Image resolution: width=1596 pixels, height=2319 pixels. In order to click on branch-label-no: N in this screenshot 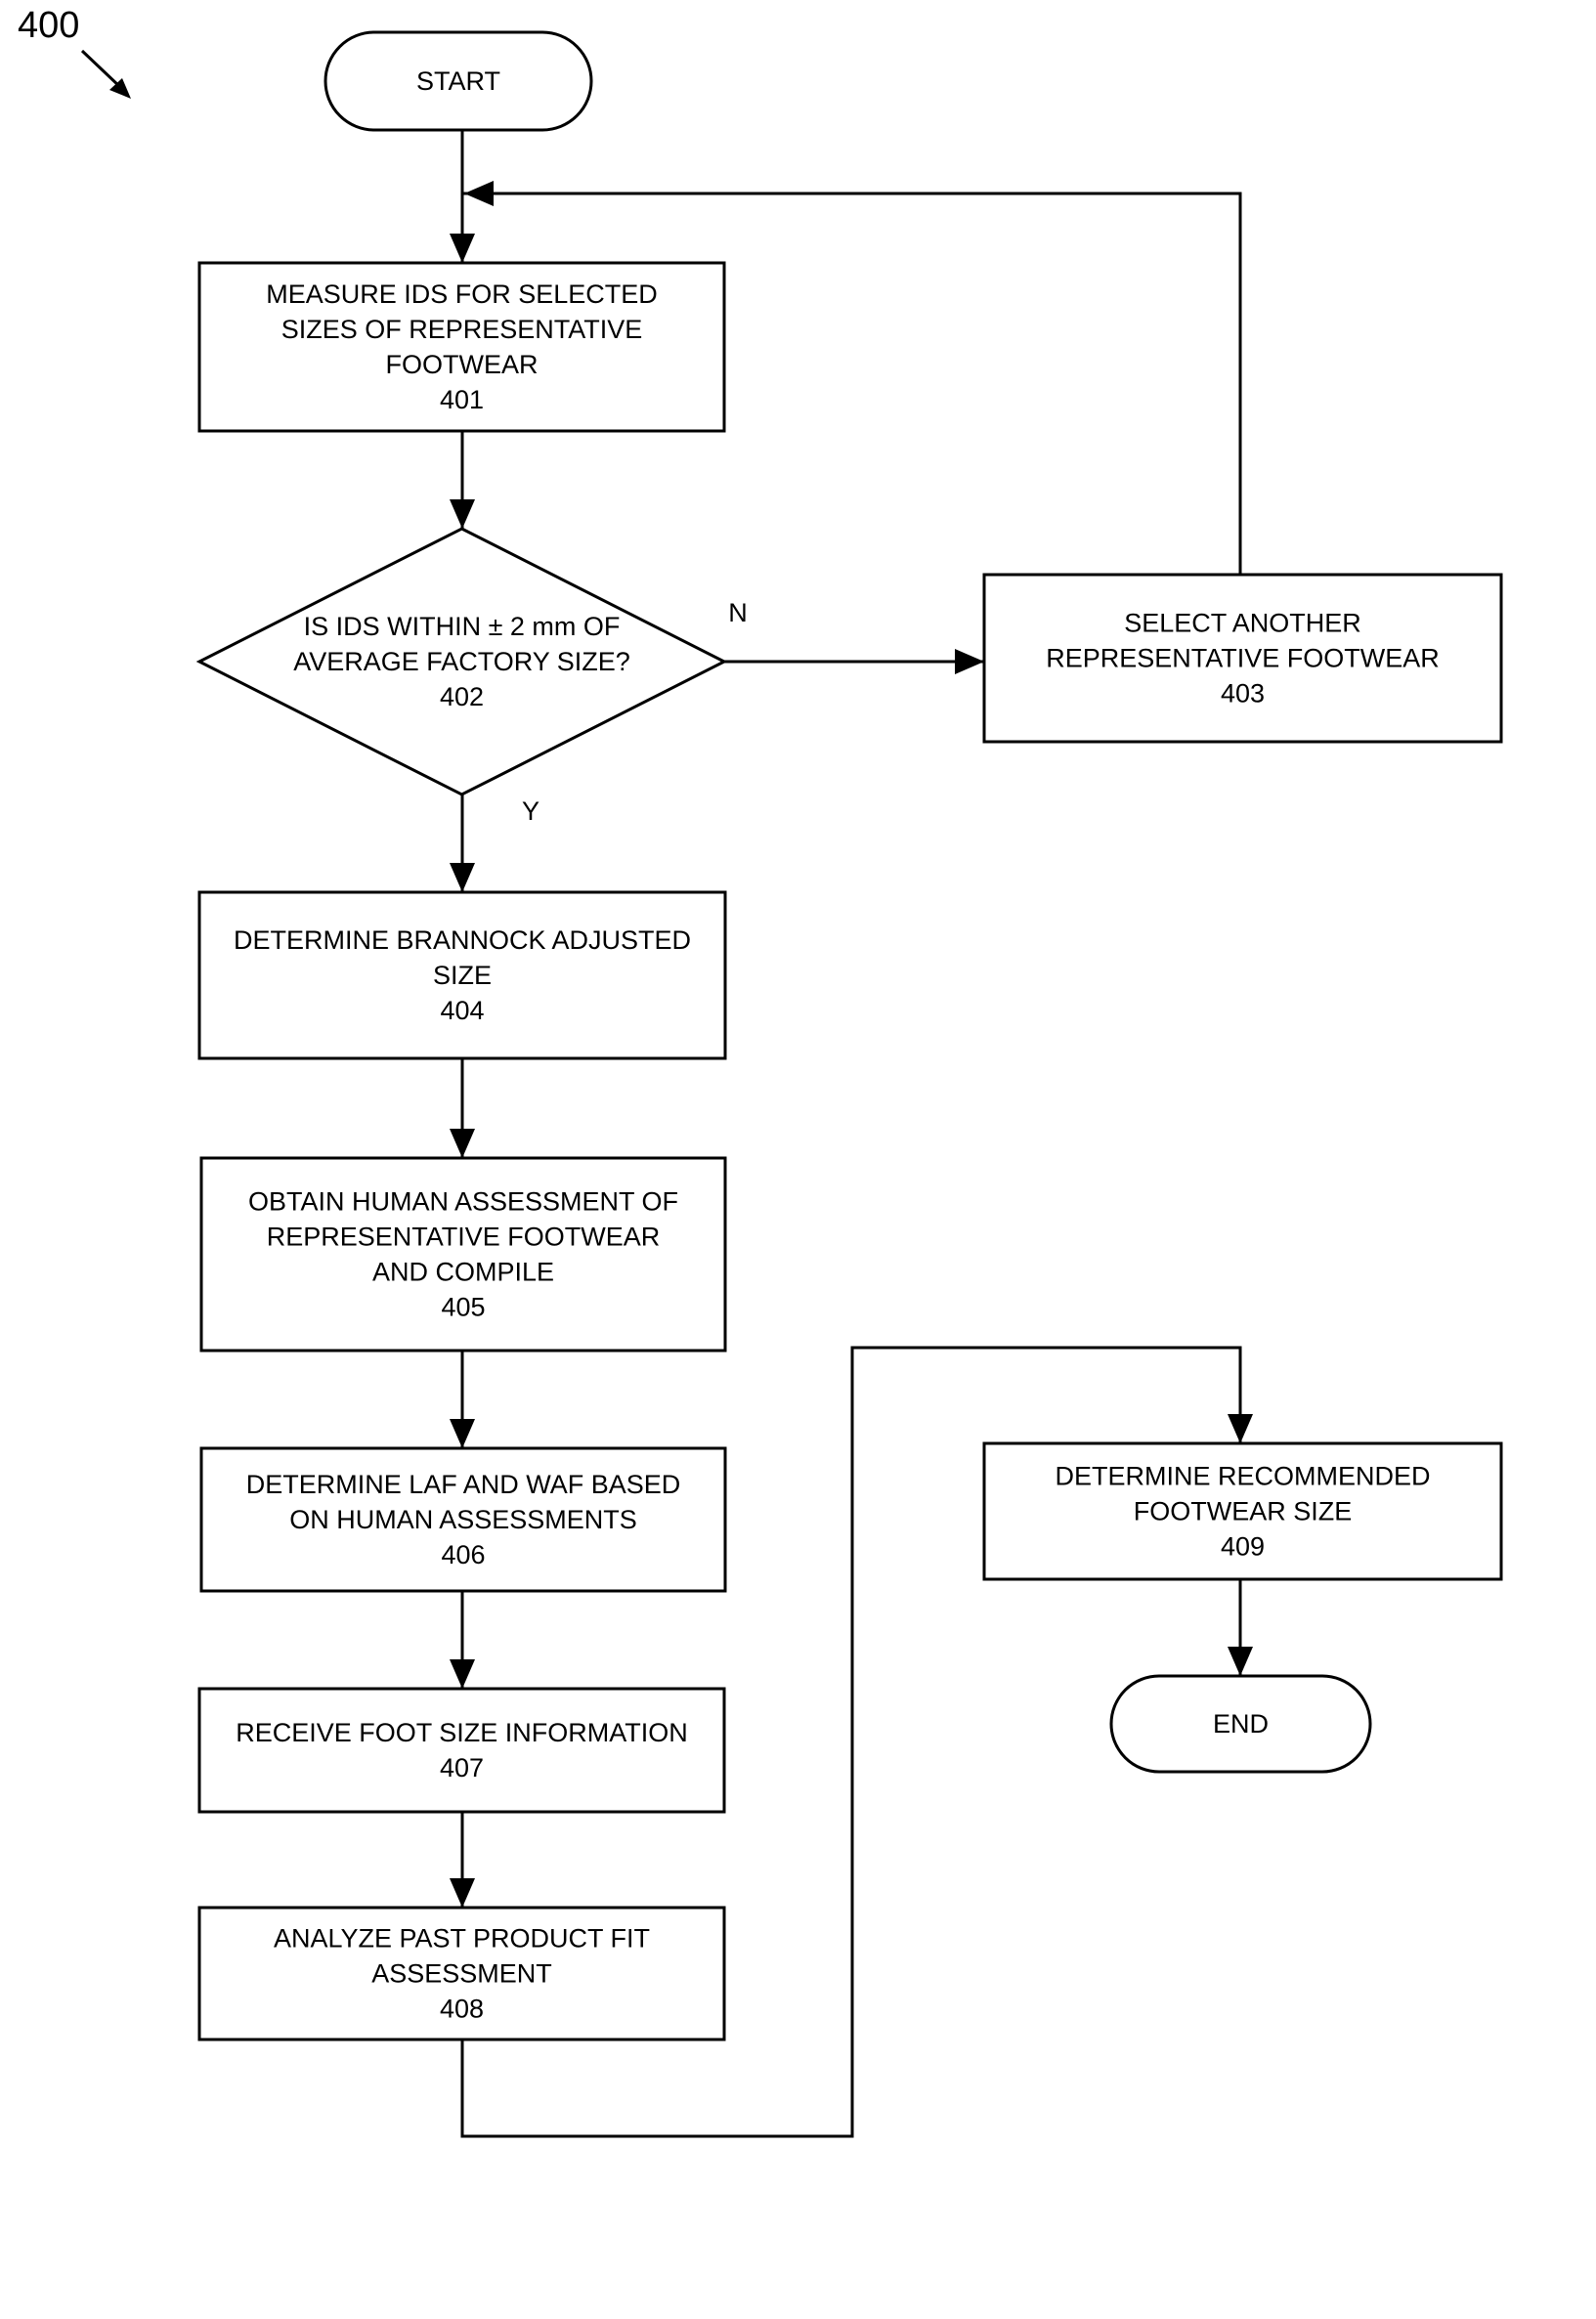, I will do `click(738, 612)`.